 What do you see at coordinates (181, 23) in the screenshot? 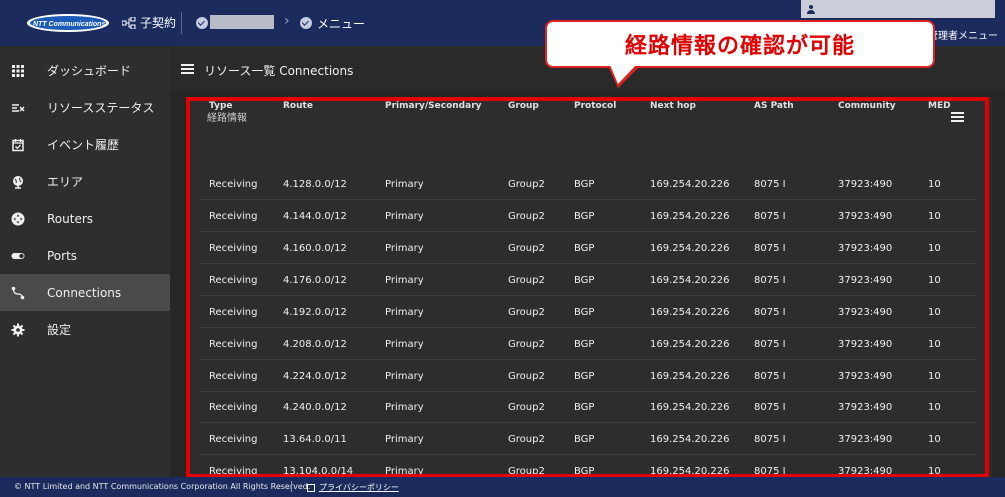
I see `header-divider` at bounding box center [181, 23].